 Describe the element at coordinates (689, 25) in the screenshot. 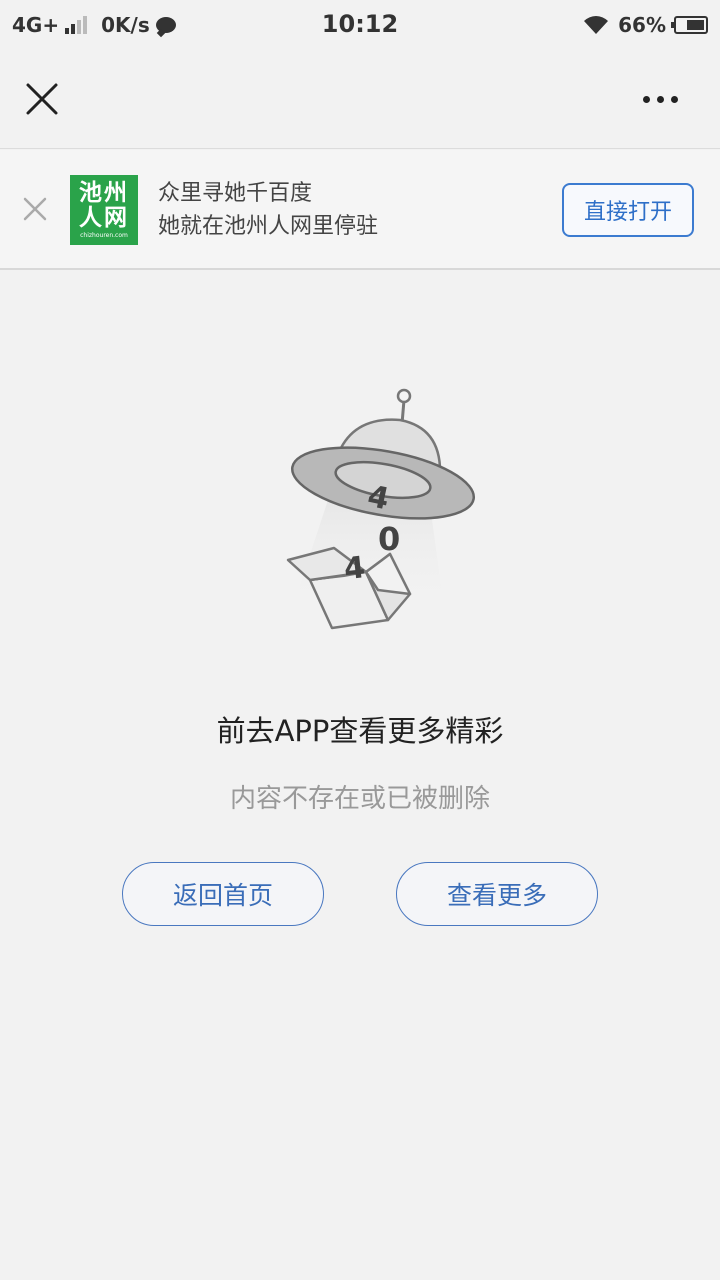

I see `battery-icon` at that location.